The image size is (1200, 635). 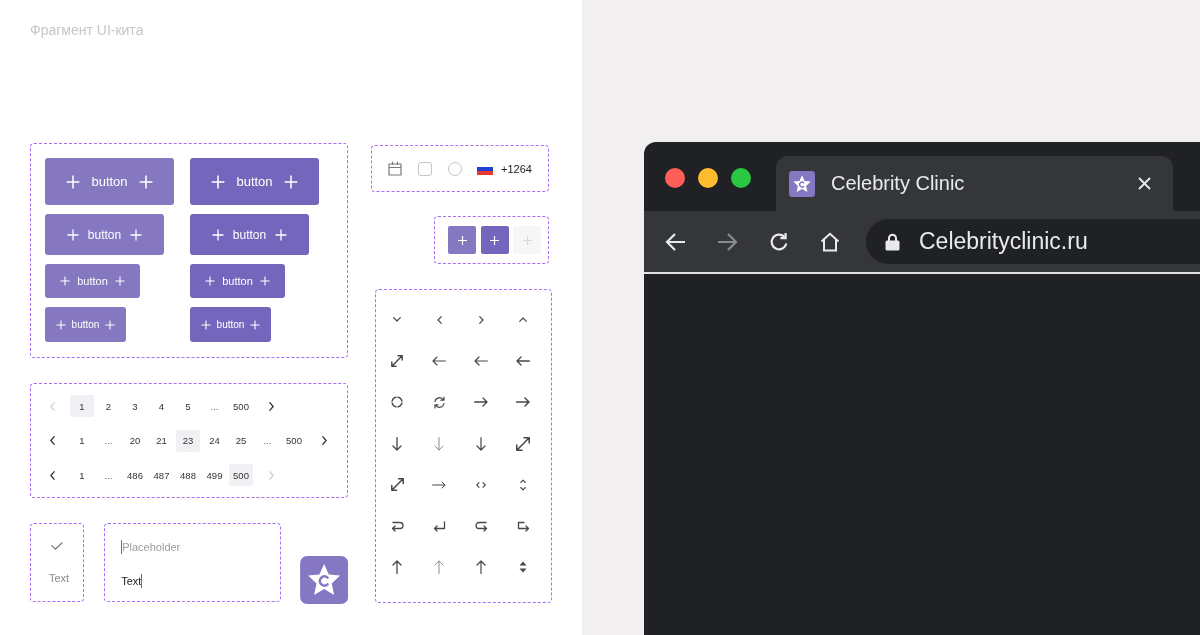 What do you see at coordinates (523, 484) in the screenshot?
I see `up-down-chevrons-icon` at bounding box center [523, 484].